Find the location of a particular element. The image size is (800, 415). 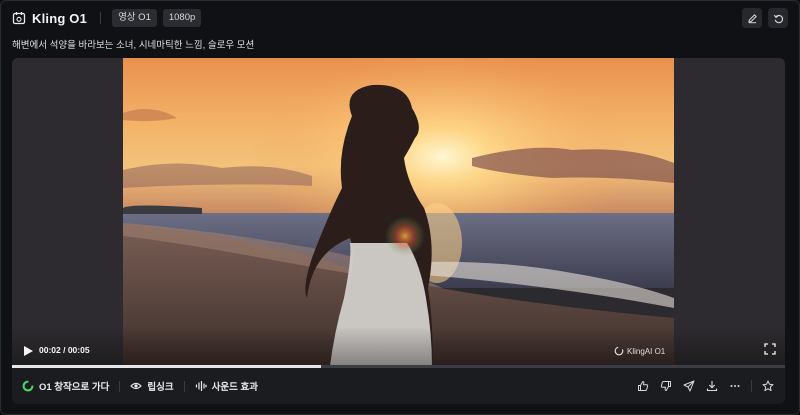

video-controls-overlay is located at coordinates (398, 346).